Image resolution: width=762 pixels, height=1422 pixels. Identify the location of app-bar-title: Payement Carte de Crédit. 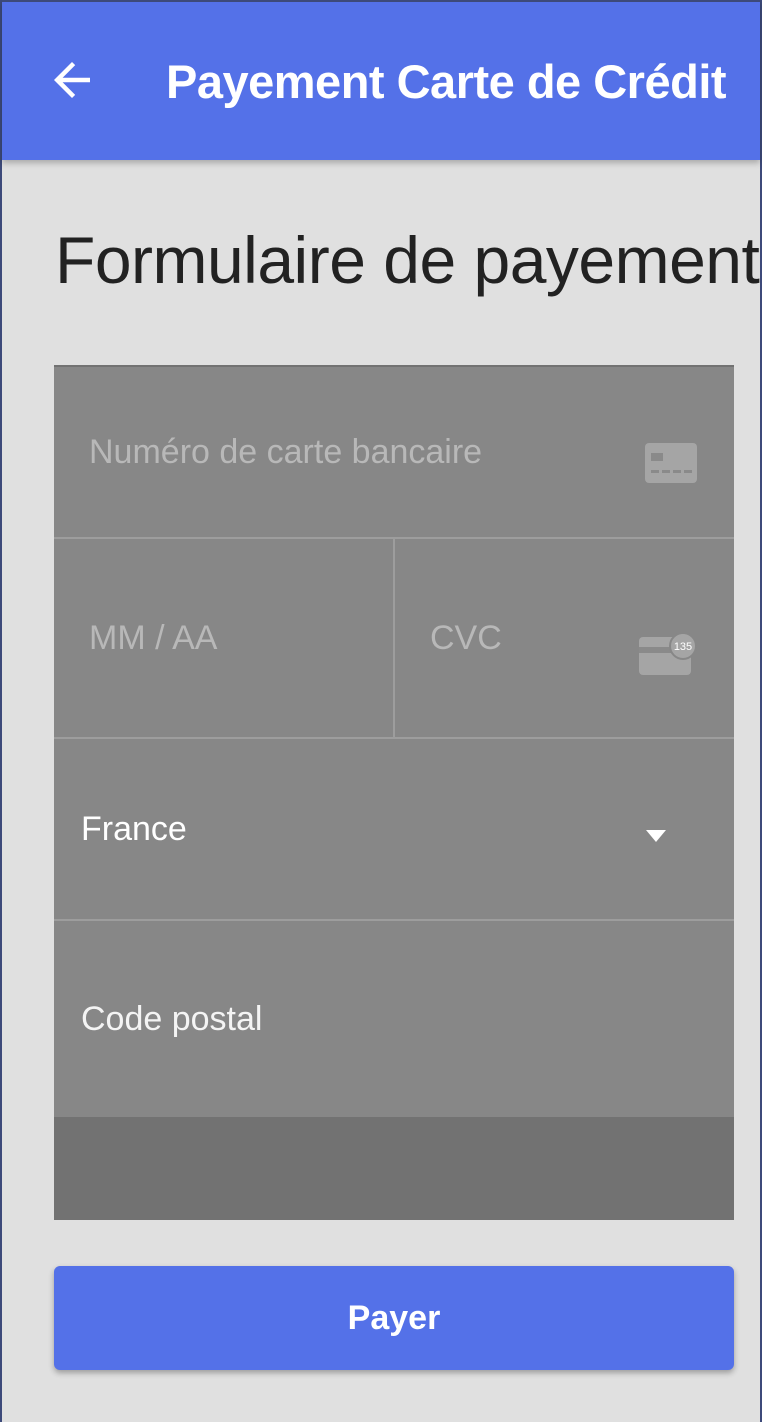
(446, 81).